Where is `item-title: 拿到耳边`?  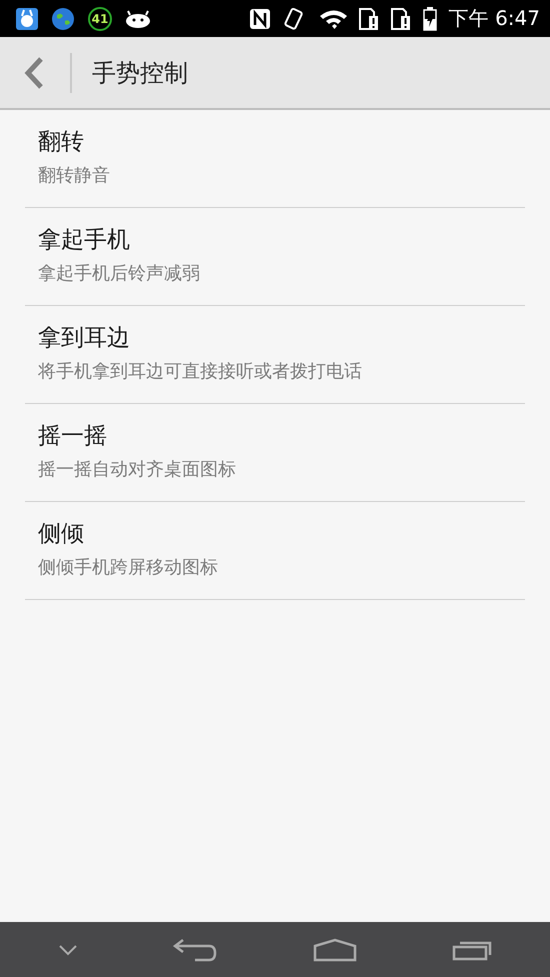
item-title: 拿到耳边 is located at coordinates (84, 338).